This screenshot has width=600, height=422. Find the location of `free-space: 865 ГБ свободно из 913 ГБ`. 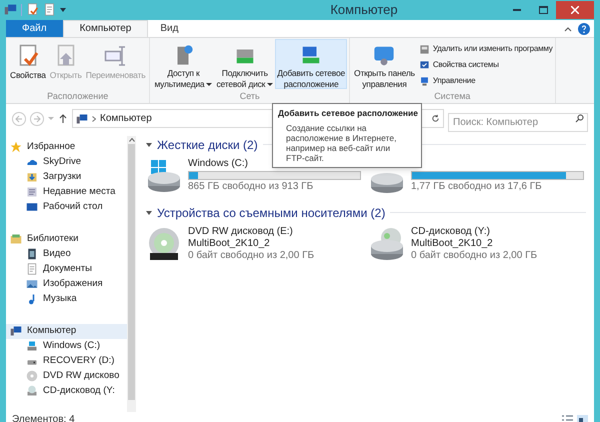

free-space: 865 ГБ свободно из 913 ГБ is located at coordinates (251, 186).